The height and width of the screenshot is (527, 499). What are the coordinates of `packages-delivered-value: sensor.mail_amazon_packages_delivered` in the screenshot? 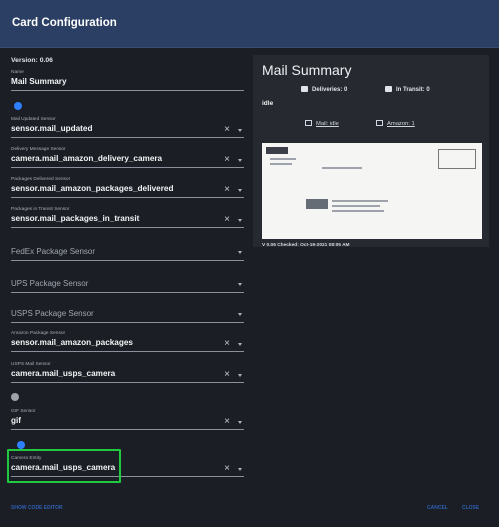 It's located at (127, 188).